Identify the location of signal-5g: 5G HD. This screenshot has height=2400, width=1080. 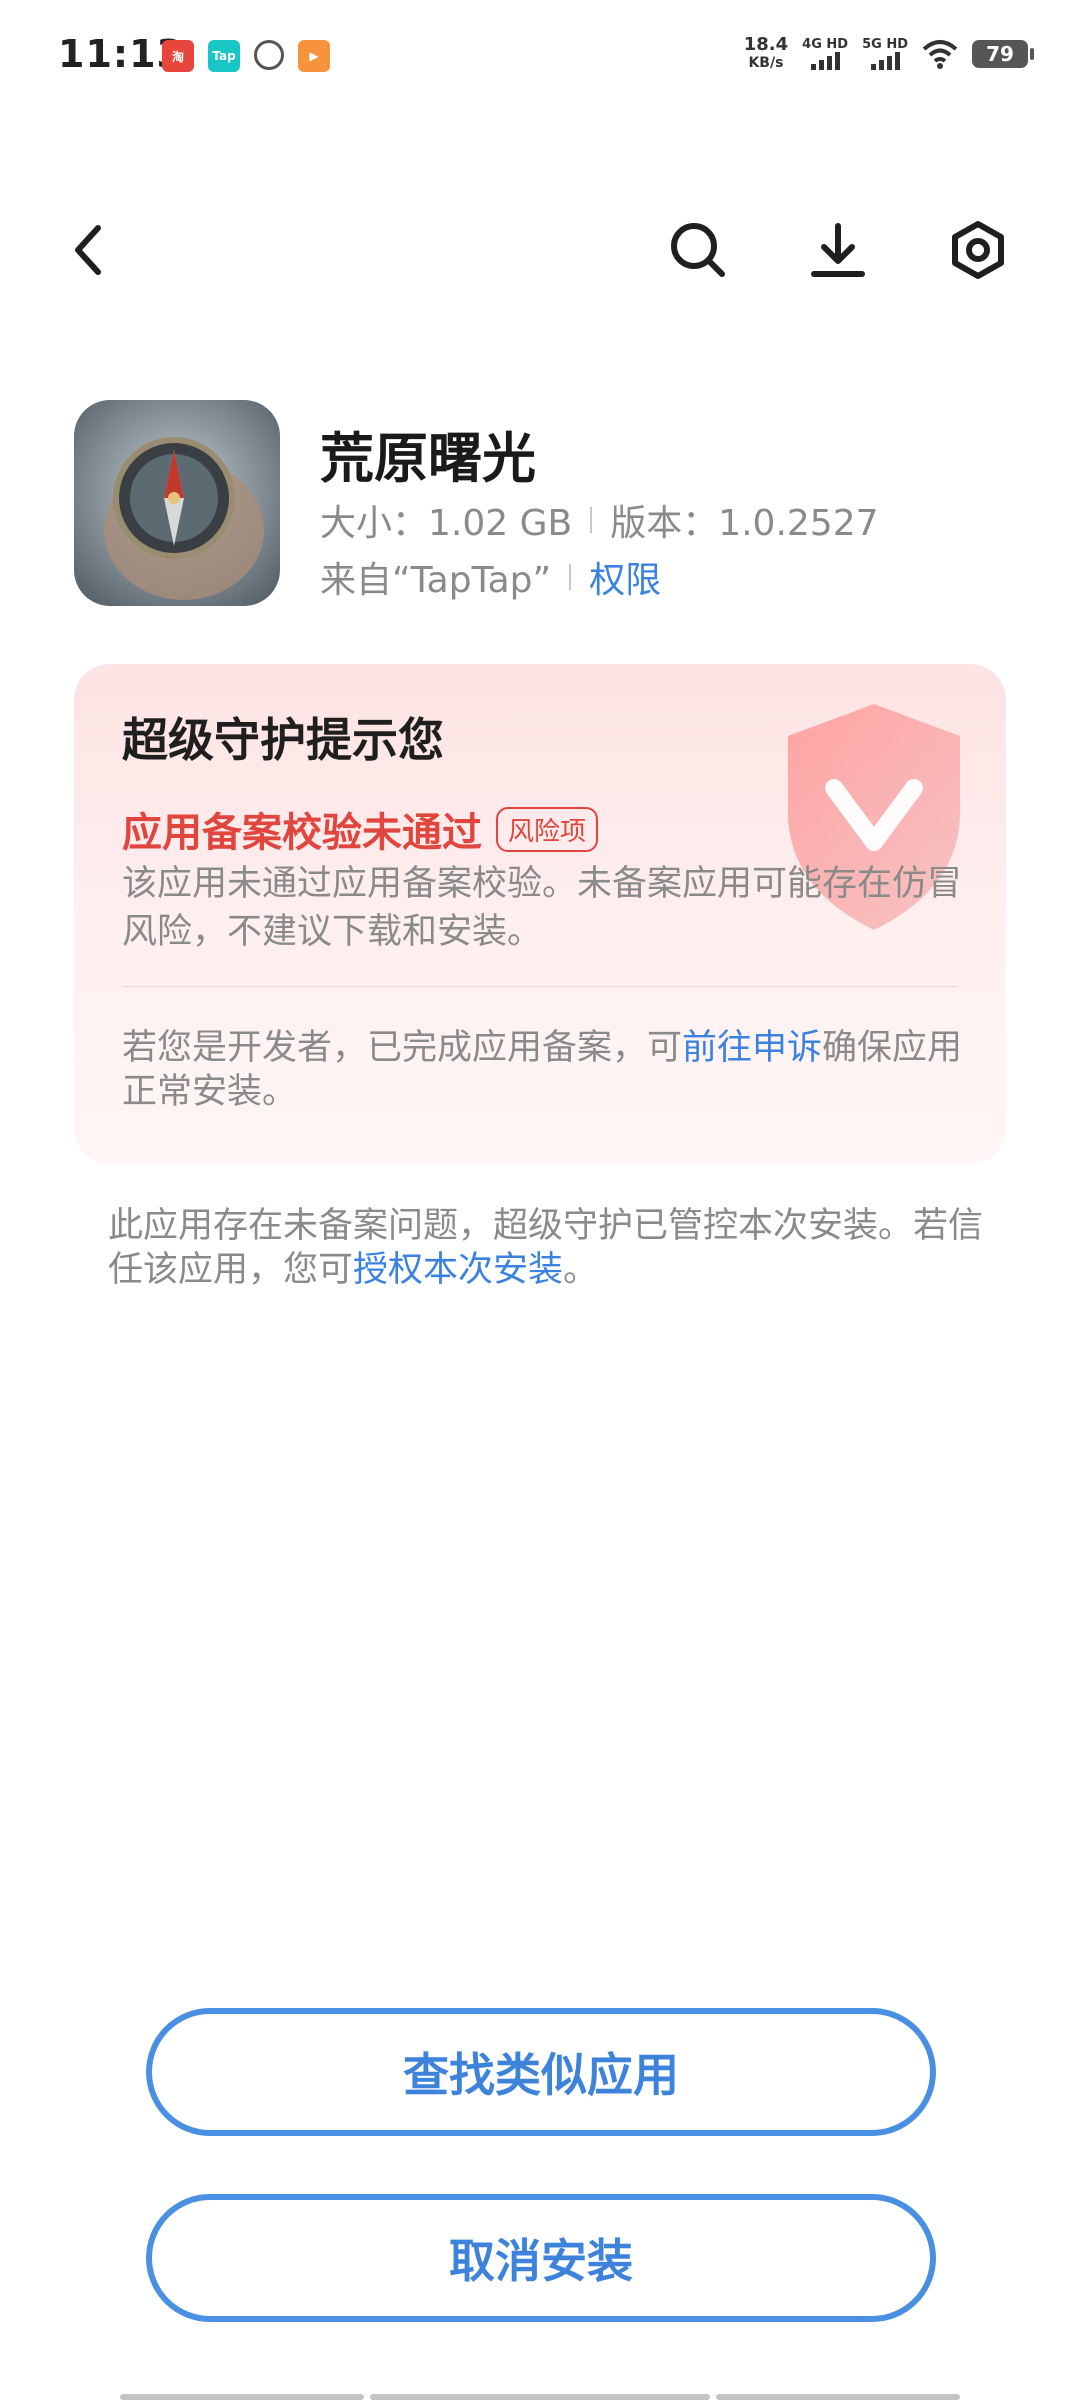
(885, 54).